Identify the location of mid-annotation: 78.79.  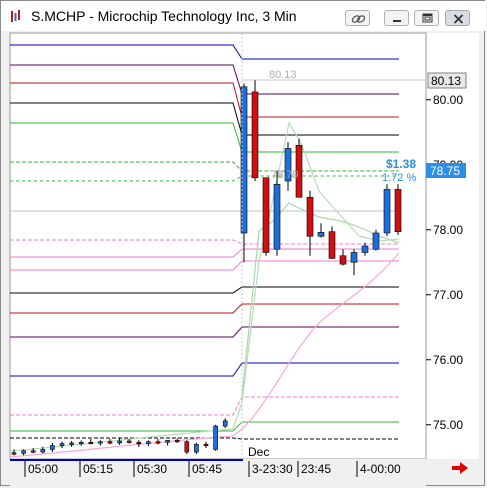
(285, 175).